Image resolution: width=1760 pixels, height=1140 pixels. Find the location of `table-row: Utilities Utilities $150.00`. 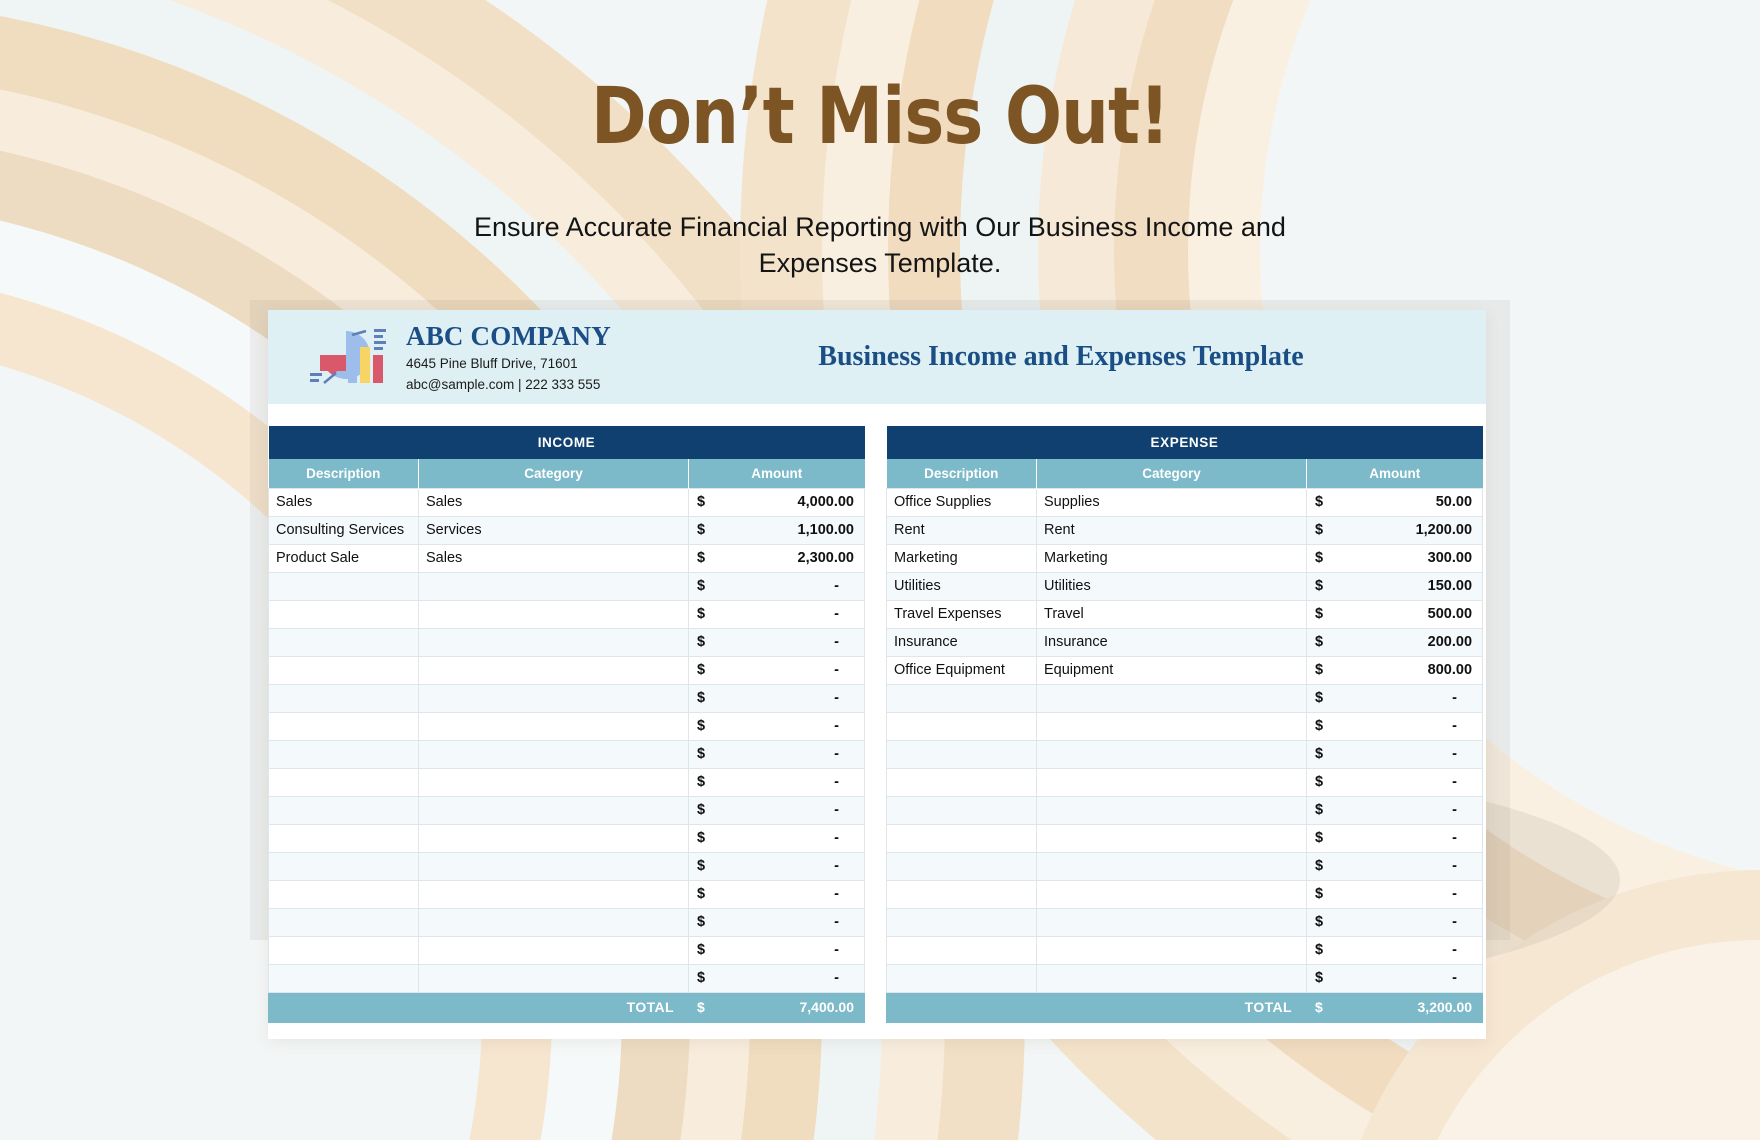

table-row: Utilities Utilities $150.00 is located at coordinates (1185, 586).